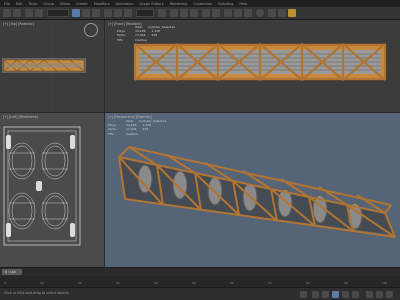 The width and height of the screenshot is (400, 300). I want to click on menu-graph-editors: Graph Editors, so click(152, 4).